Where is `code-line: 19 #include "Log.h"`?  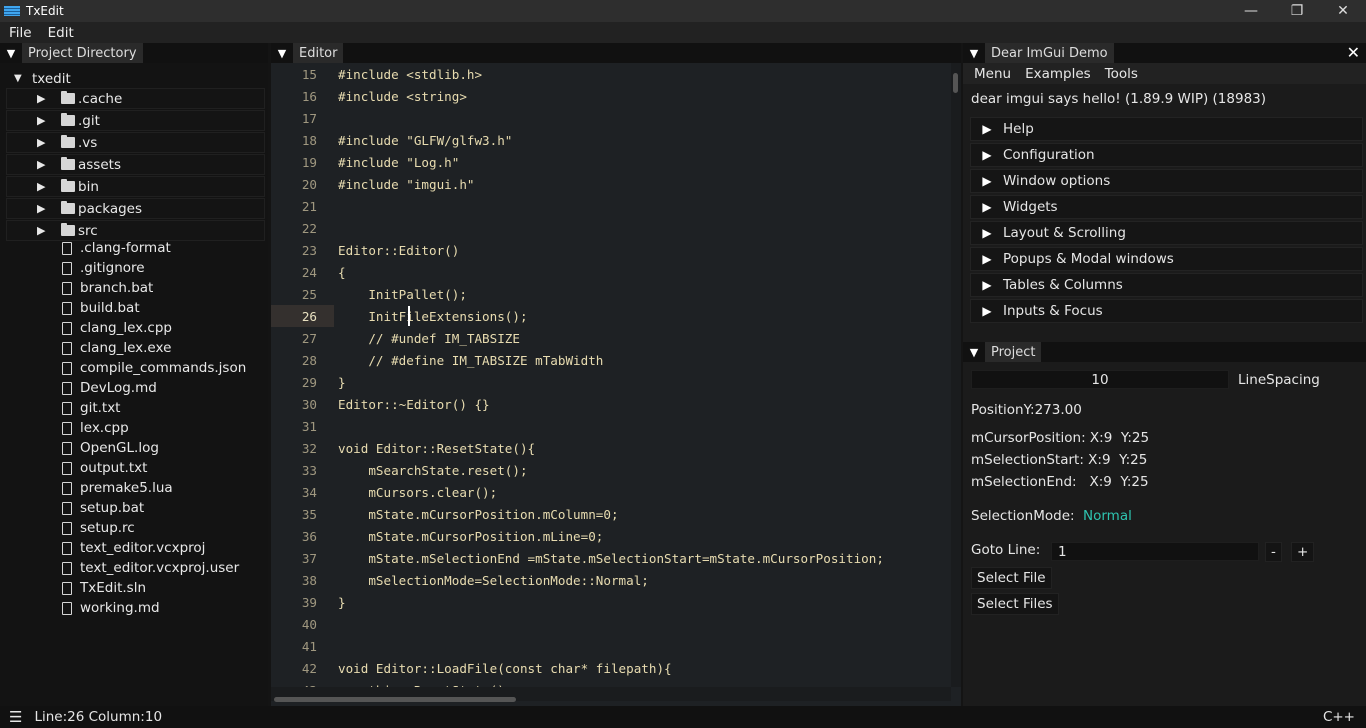 code-line: 19 #include "Log.h" is located at coordinates (611, 162).